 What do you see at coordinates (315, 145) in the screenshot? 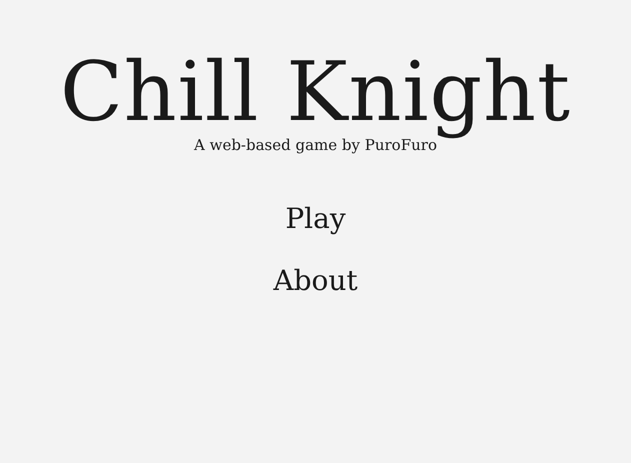
I see `game-subtitle: A web-based game by PuroFuro` at bounding box center [315, 145].